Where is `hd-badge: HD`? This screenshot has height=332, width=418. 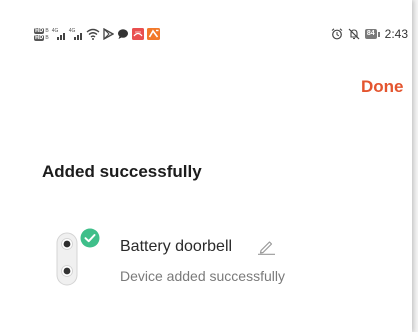 hd-badge: HD is located at coordinates (39, 30).